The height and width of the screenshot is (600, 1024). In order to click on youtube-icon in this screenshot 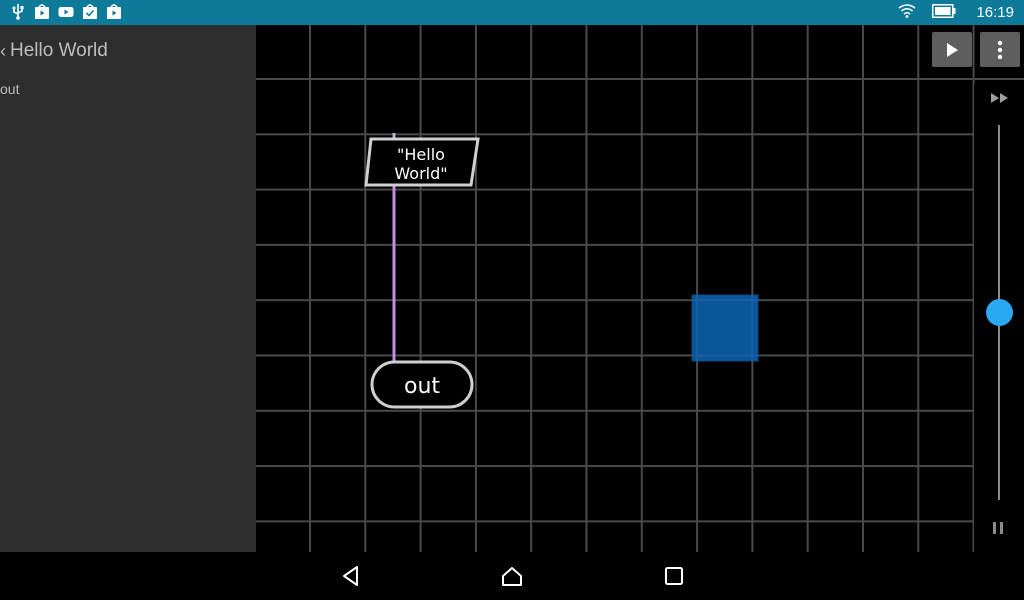, I will do `click(66, 12)`.